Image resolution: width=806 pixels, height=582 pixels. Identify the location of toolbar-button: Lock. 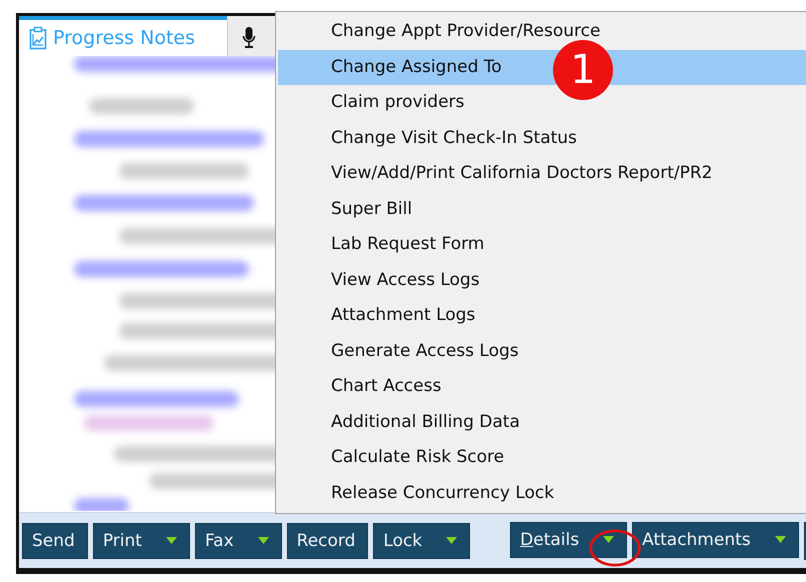
(421, 540).